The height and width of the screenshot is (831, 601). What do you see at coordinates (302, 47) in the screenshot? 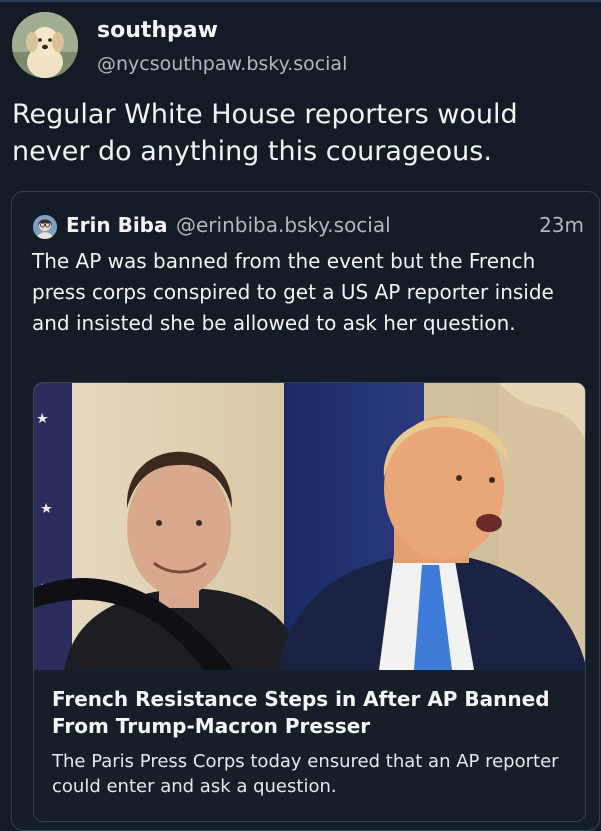
I see `post-header: southpaw @nycsouthpaw.bsky.social` at bounding box center [302, 47].